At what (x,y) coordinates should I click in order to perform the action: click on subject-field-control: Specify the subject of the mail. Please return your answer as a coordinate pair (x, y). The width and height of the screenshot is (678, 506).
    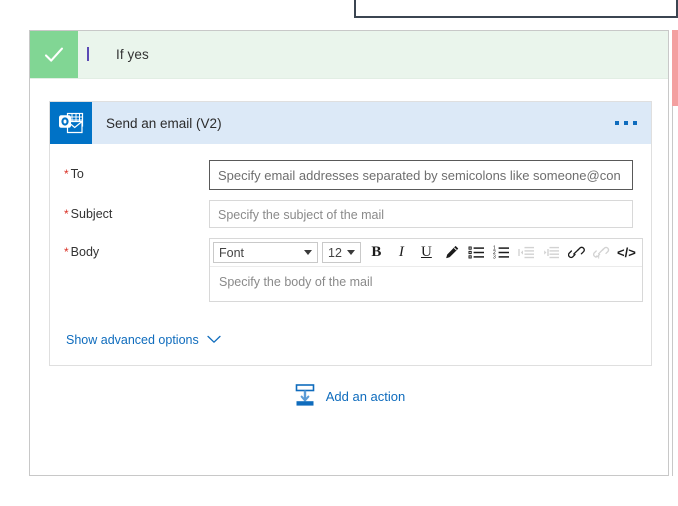
    Looking at the image, I should click on (421, 214).